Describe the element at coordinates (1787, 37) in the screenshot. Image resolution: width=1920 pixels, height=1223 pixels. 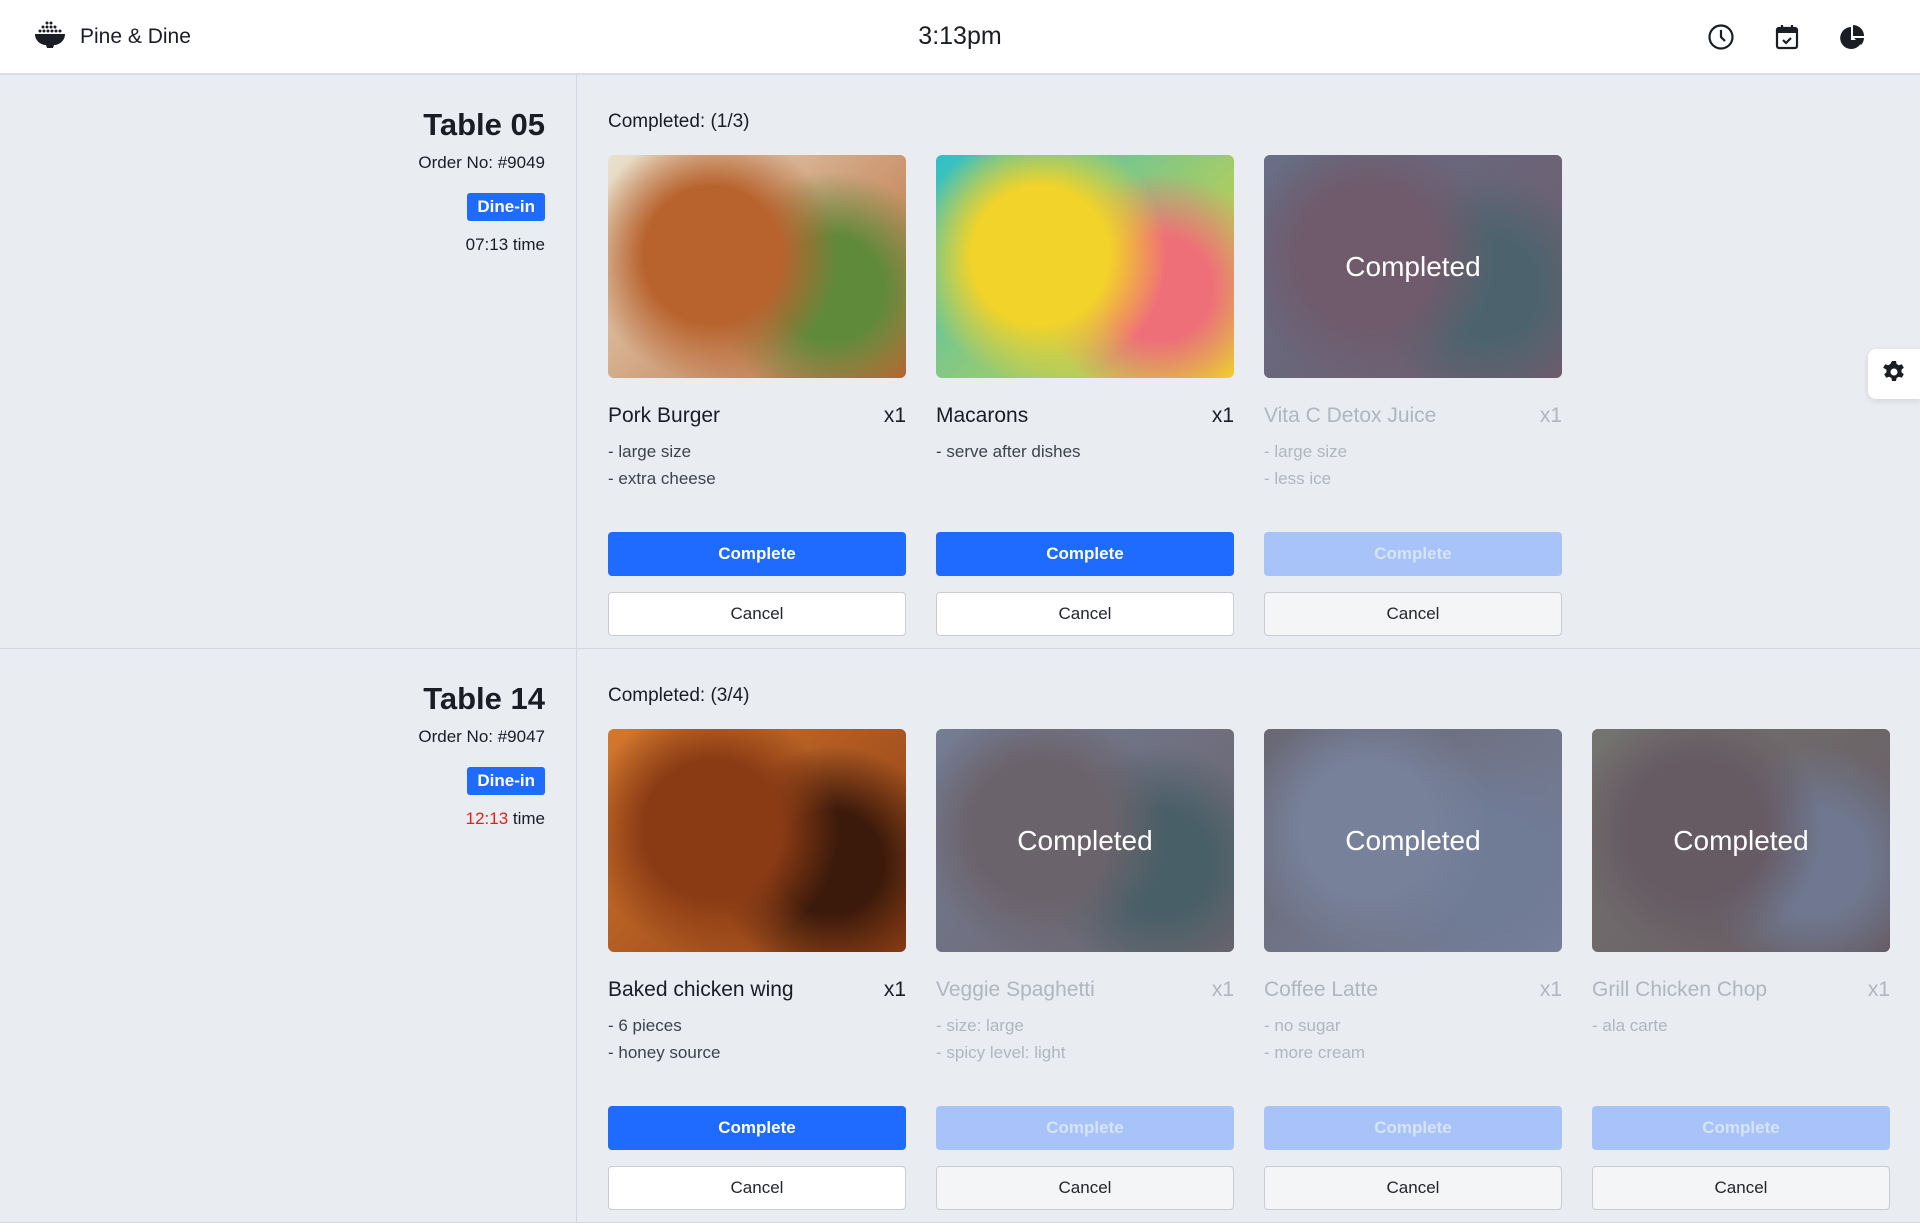
I see `calendar-check-icon` at that location.